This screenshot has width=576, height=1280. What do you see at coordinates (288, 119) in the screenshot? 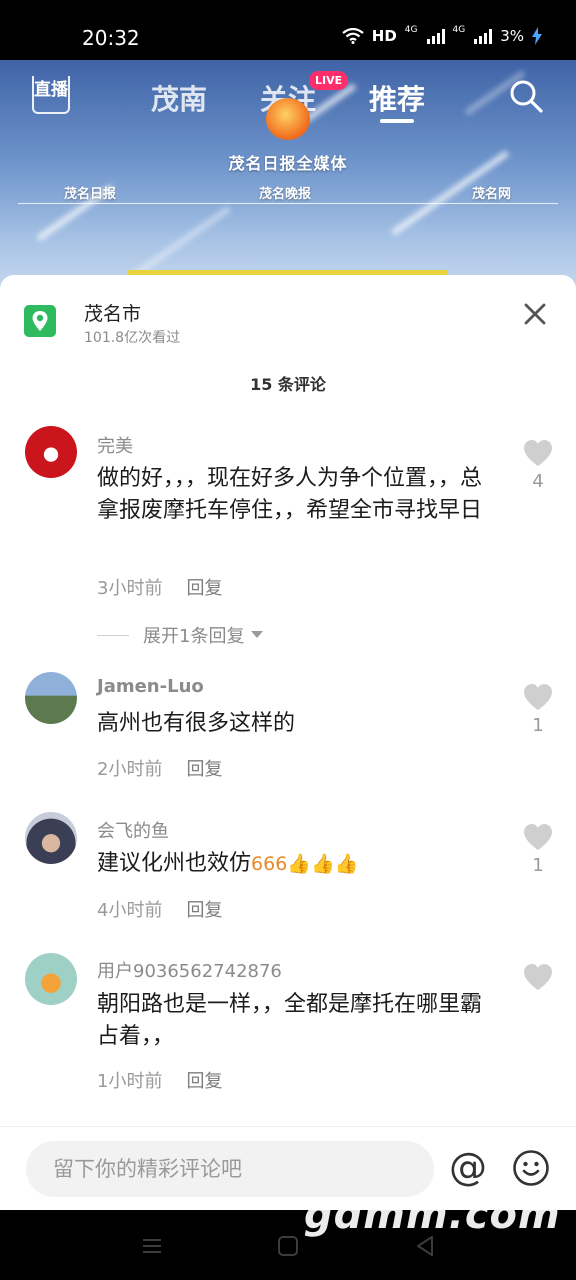
I see `brand-logo` at bounding box center [288, 119].